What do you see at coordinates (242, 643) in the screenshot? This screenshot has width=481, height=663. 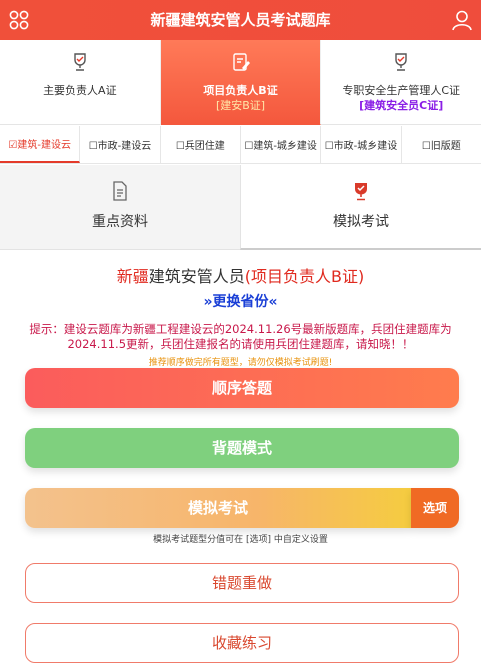 I see `favorites-practice-button: 收藏练习` at bounding box center [242, 643].